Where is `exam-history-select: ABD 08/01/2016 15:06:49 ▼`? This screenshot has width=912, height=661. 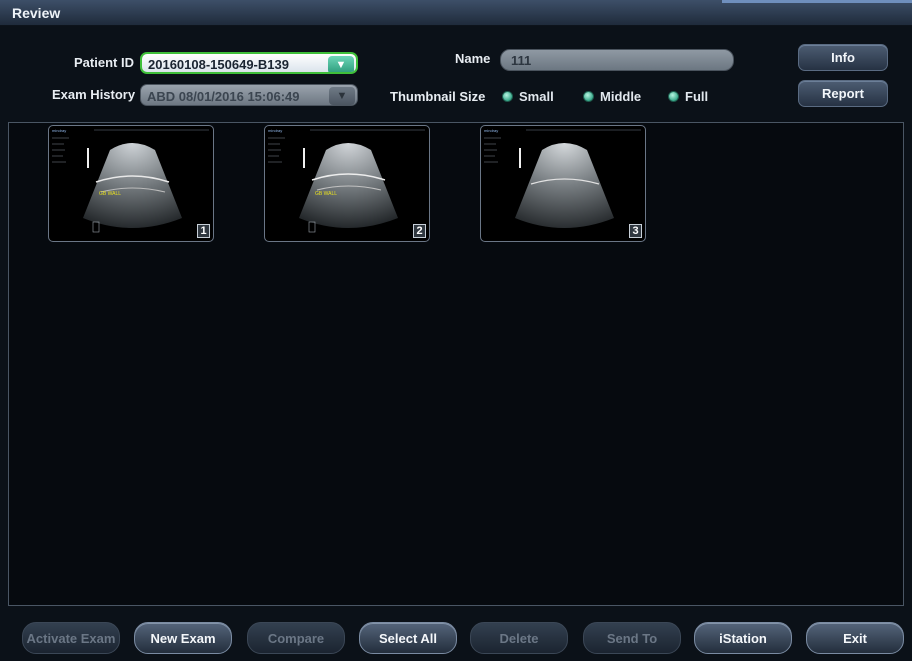
exam-history-select: ABD 08/01/2016 15:06:49 ▼ is located at coordinates (249, 95).